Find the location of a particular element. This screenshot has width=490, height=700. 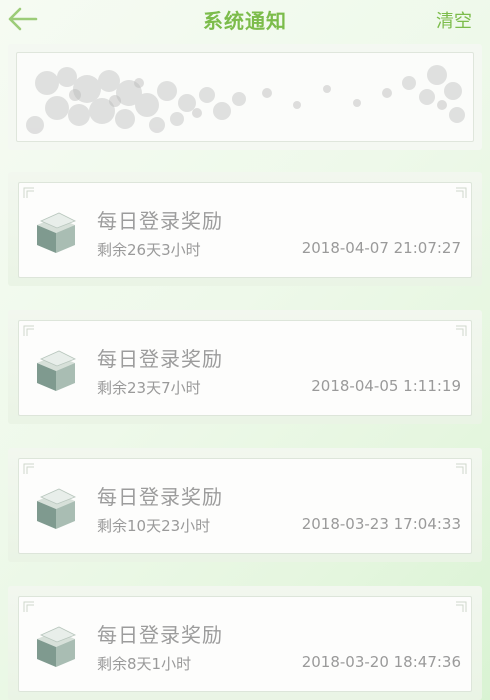

notification-card-body: 每日登录奖励 剩余10天23小时 2018-03-23 17:04:33 is located at coordinates (245, 506).